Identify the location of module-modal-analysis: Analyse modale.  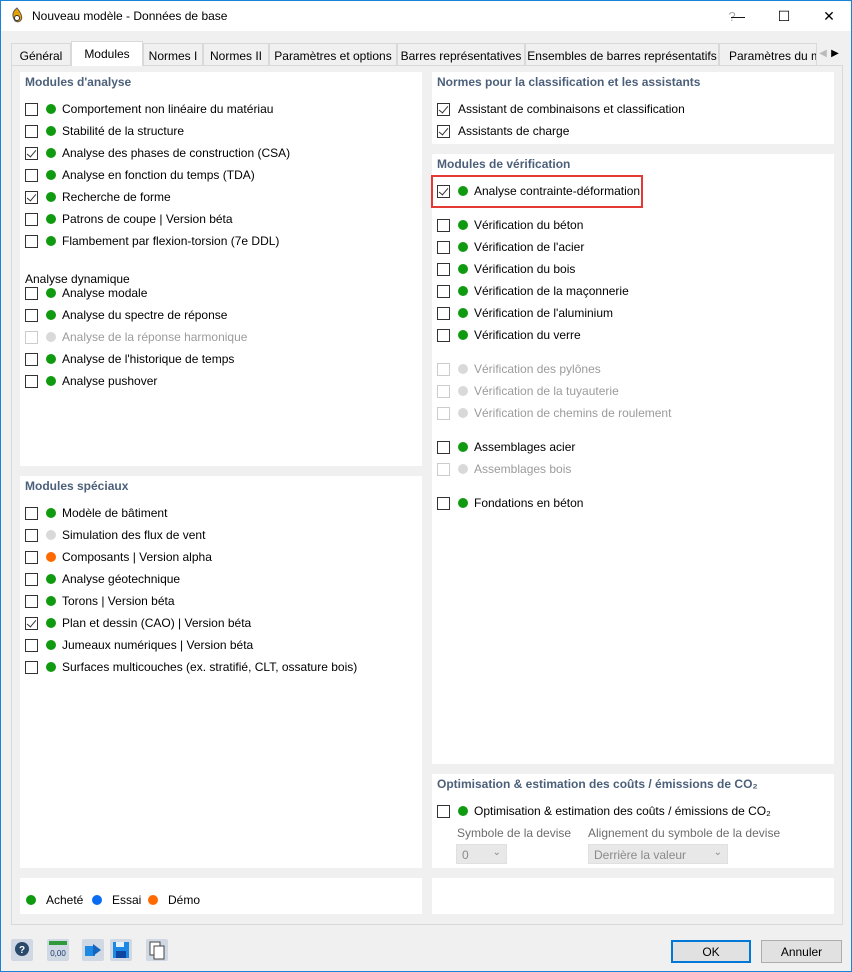
(86, 293).